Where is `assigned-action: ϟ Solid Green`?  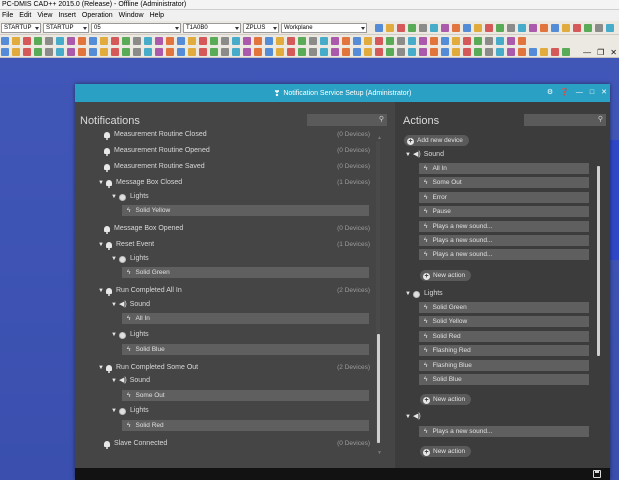
assigned-action: ϟ Solid Green is located at coordinates (245, 272).